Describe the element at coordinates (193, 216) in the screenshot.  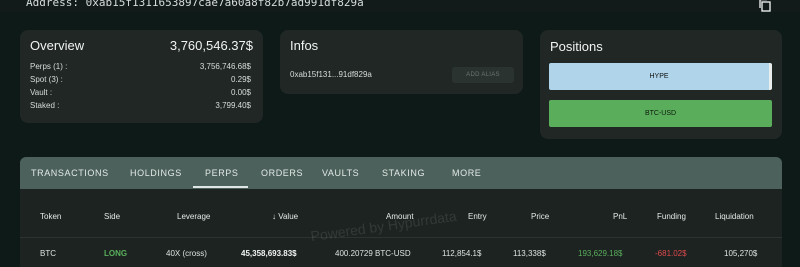
I see `column-header-leverage: Leverage` at that location.